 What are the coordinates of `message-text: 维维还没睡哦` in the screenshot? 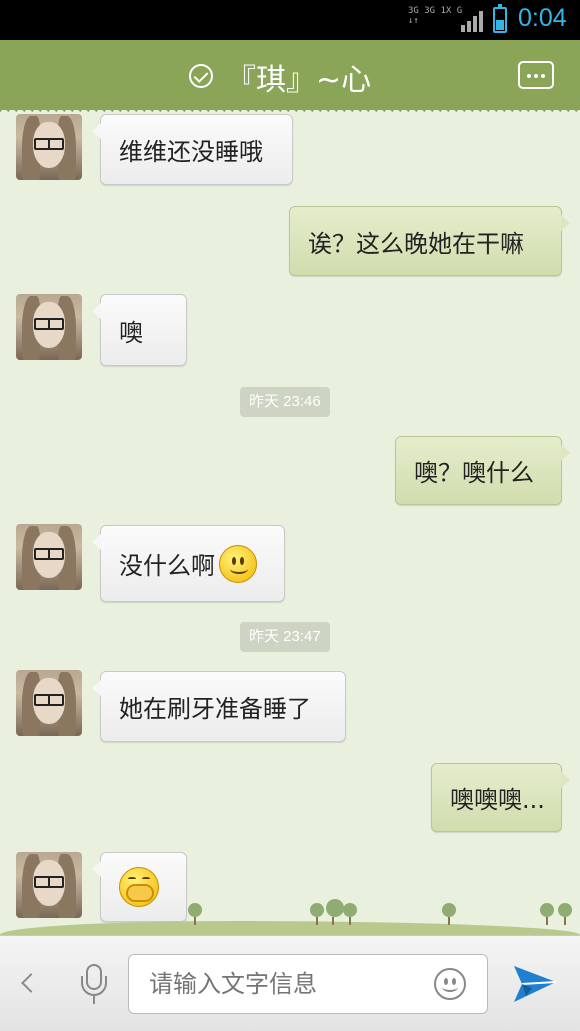 It's located at (191, 152).